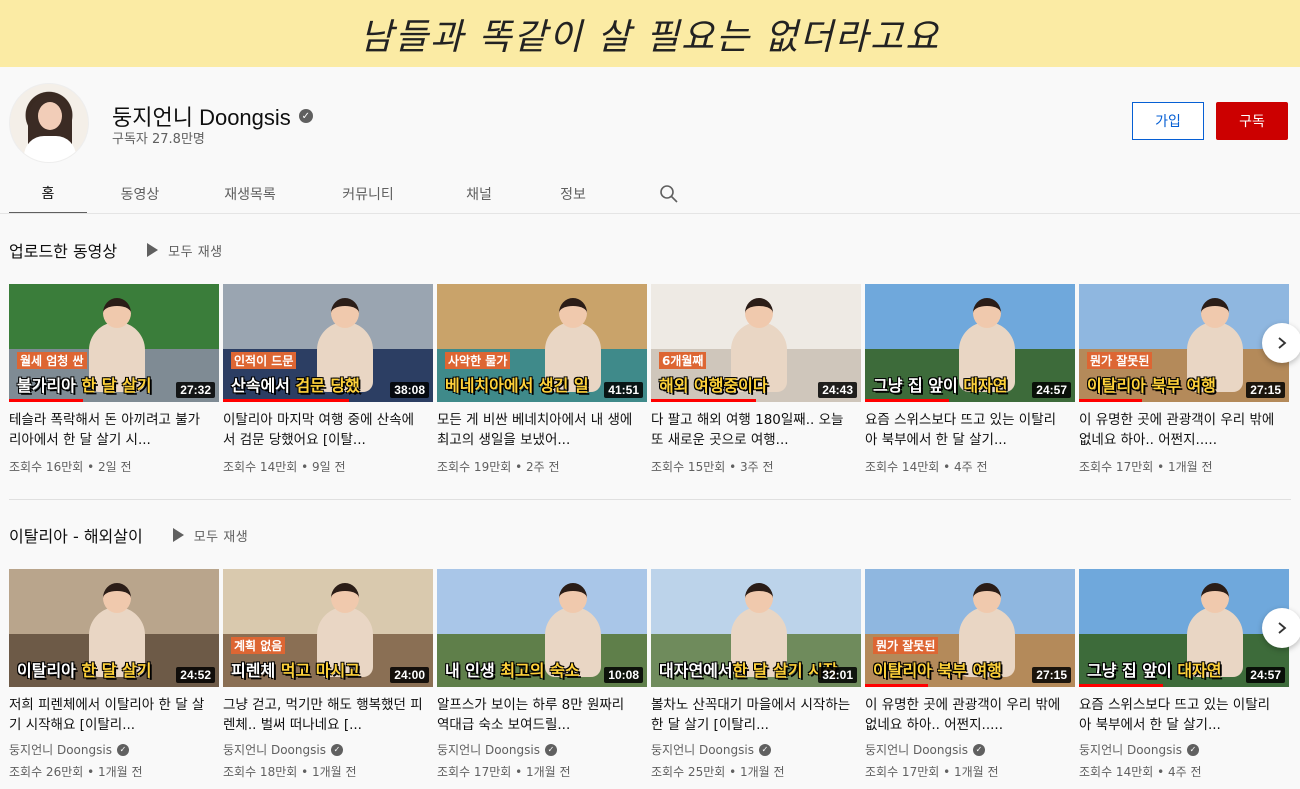  I want to click on video-thumbnail: 이탈리아 한 달 살기 24:52, so click(114, 628).